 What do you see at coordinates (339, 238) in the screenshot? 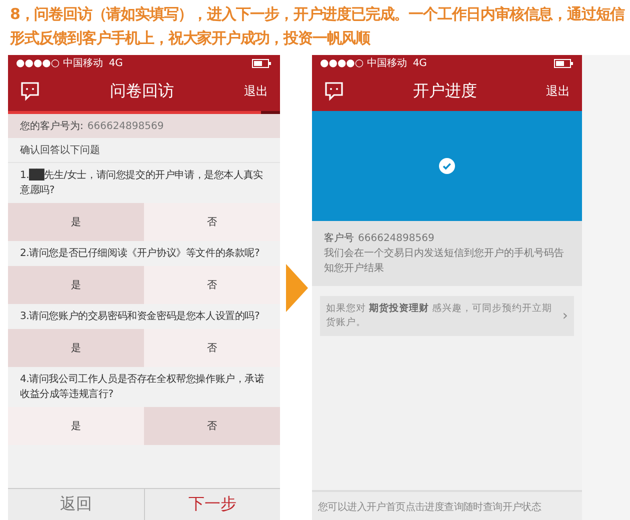
I see `customer-label: 客户号` at bounding box center [339, 238].